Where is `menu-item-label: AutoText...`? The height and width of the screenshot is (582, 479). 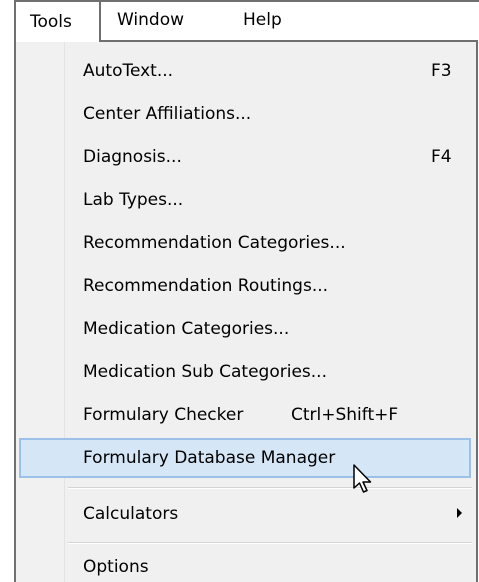
menu-item-label: AutoText... is located at coordinates (128, 71).